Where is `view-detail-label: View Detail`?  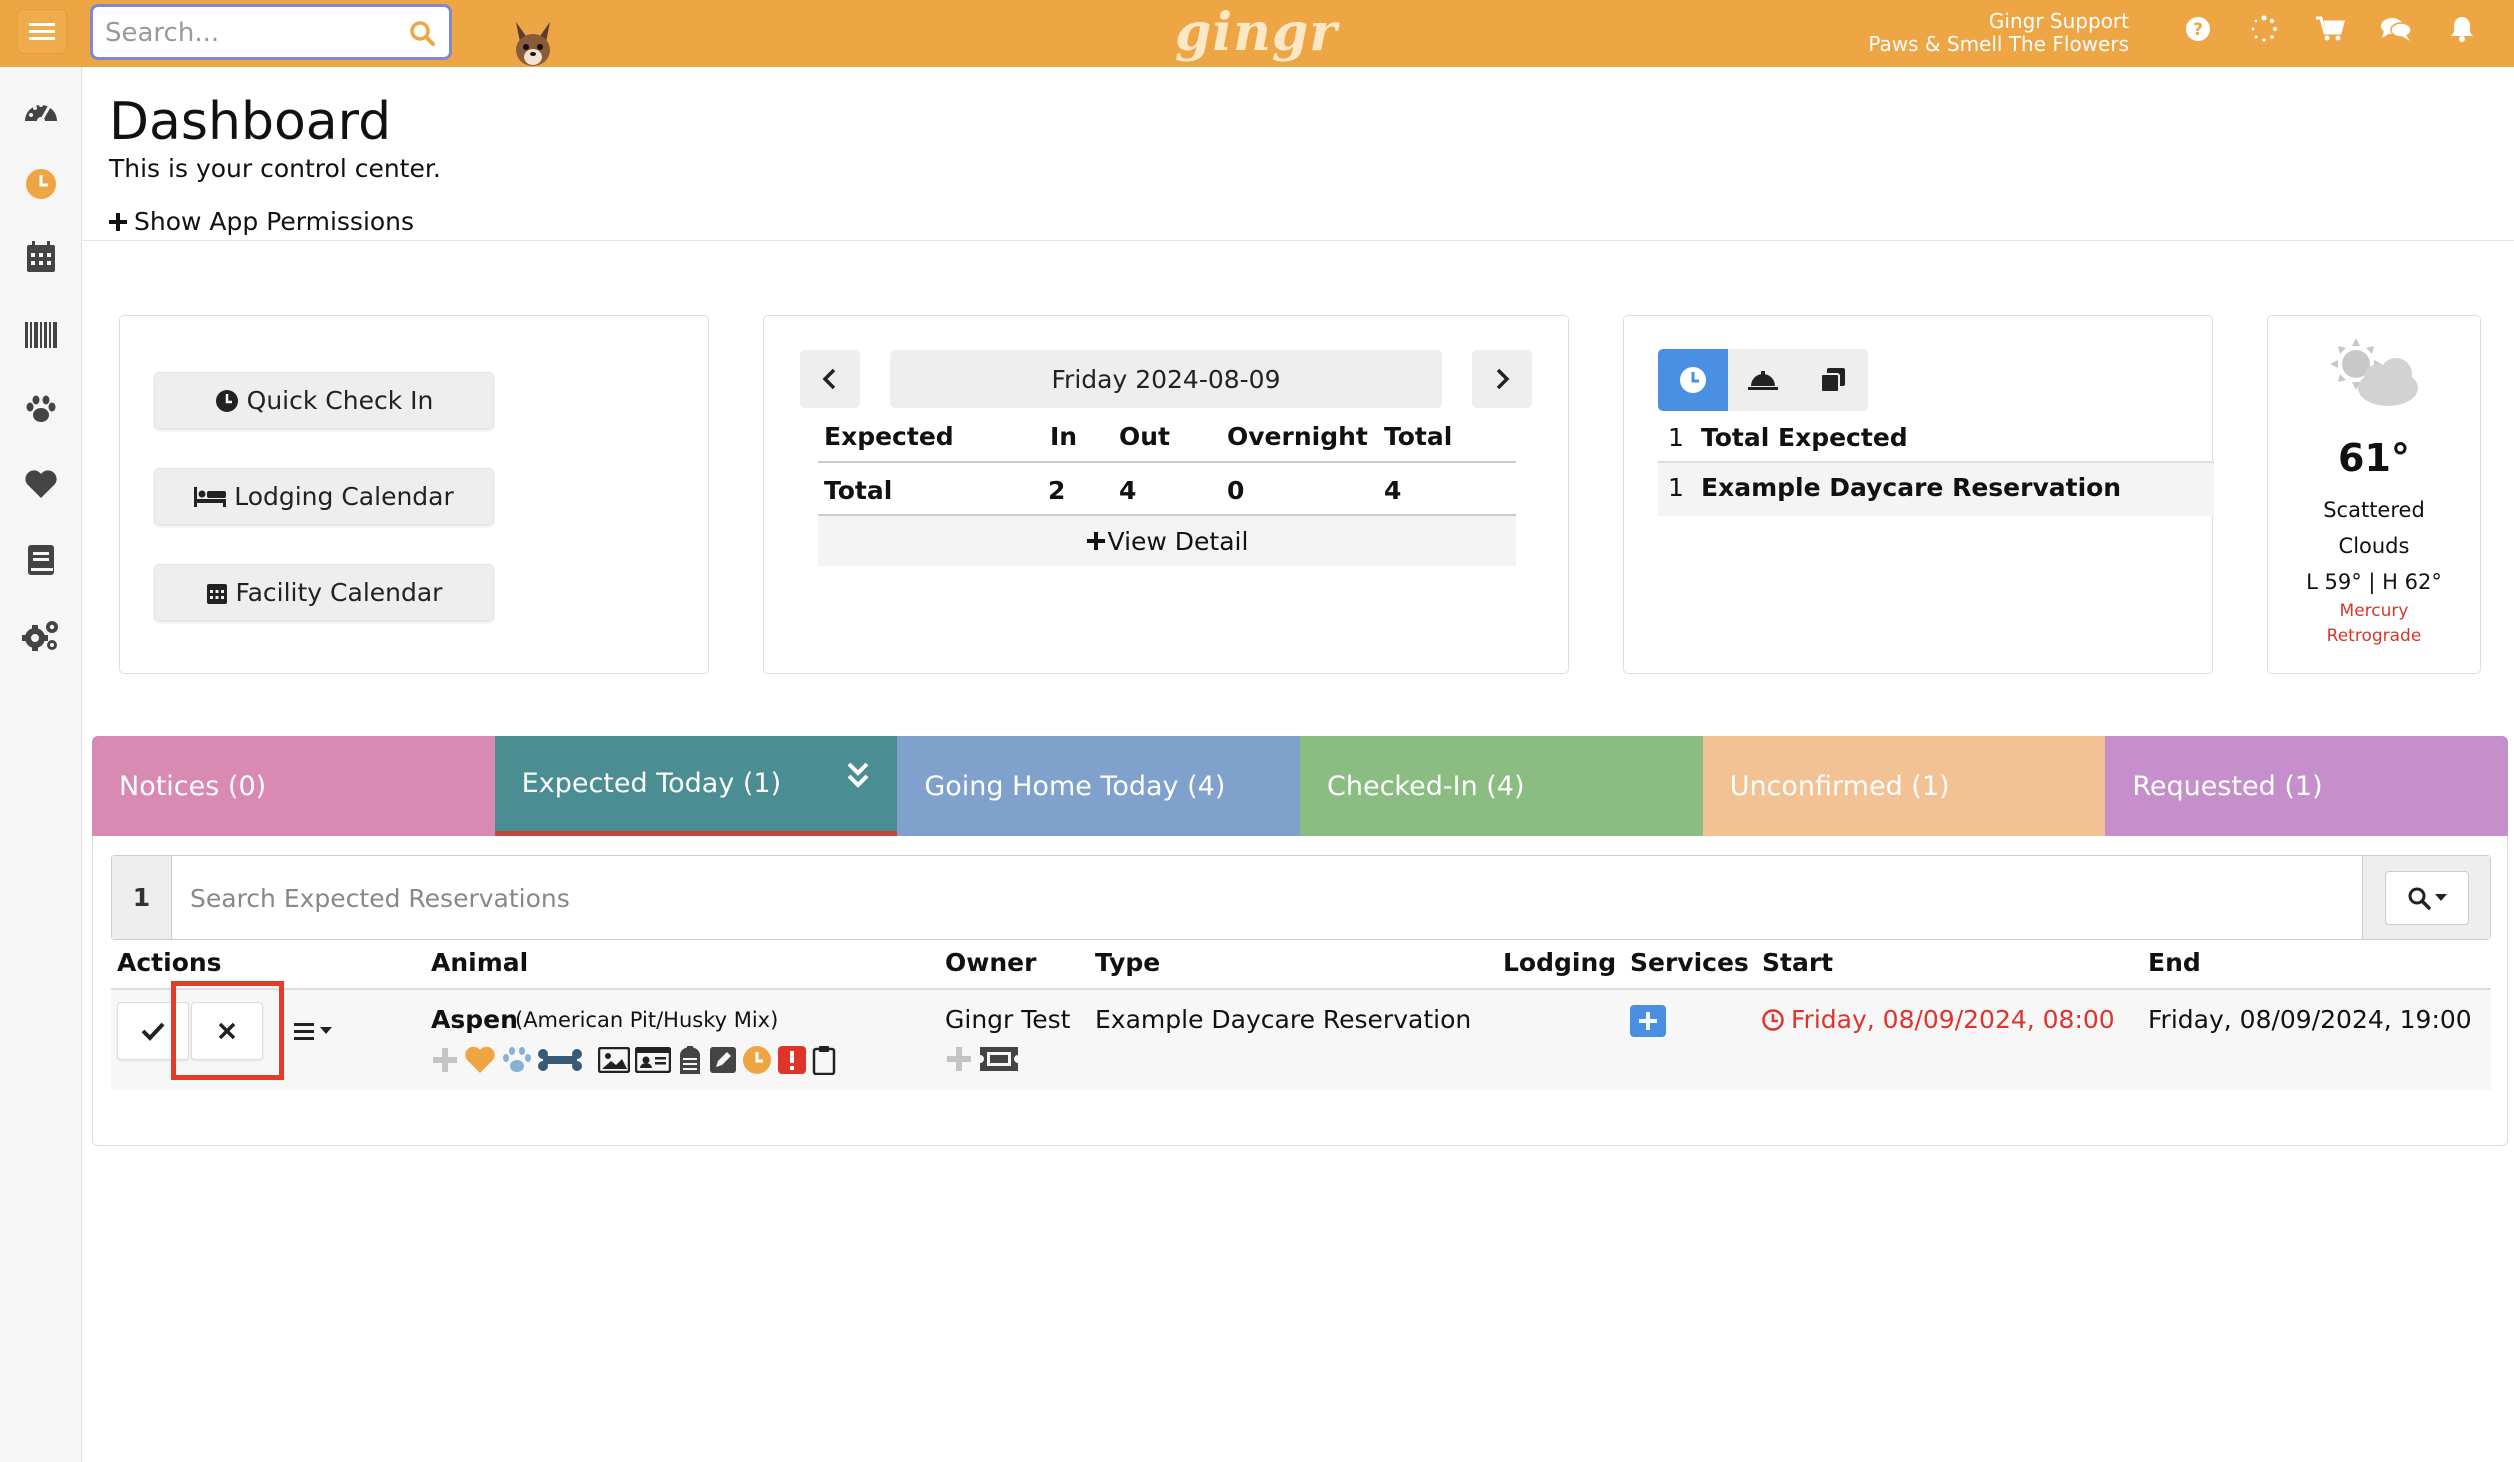 view-detail-label: View Detail is located at coordinates (1178, 541).